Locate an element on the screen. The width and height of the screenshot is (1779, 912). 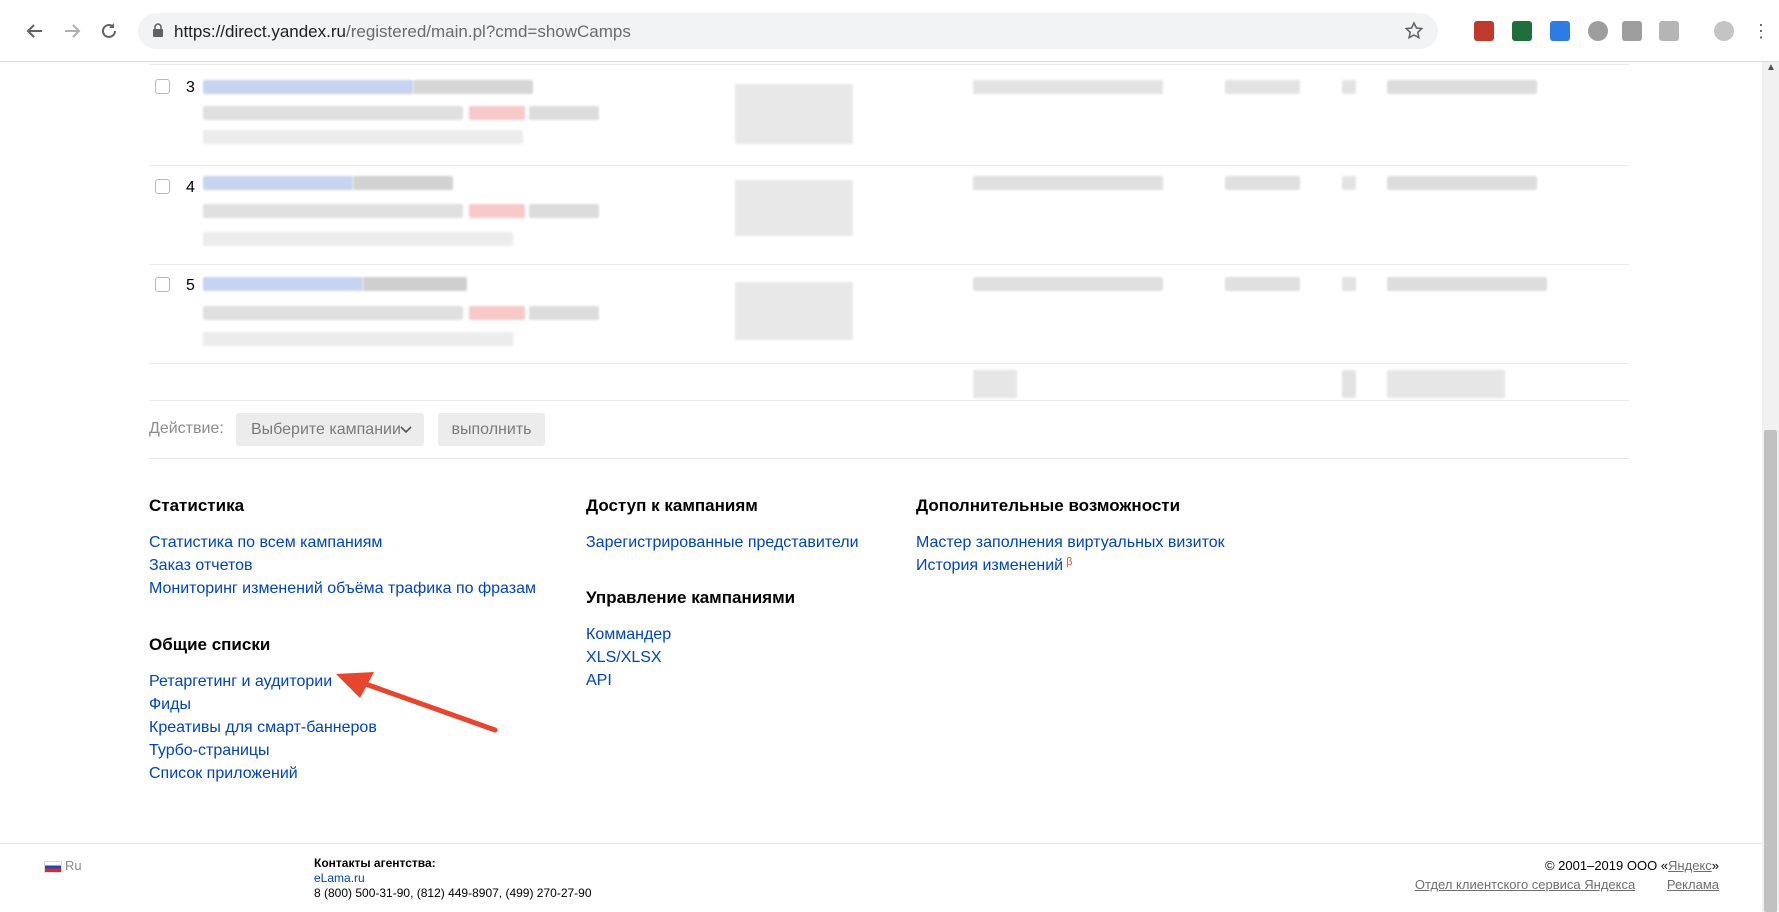
link-change-history: История изменений β is located at coordinates (1070, 565).